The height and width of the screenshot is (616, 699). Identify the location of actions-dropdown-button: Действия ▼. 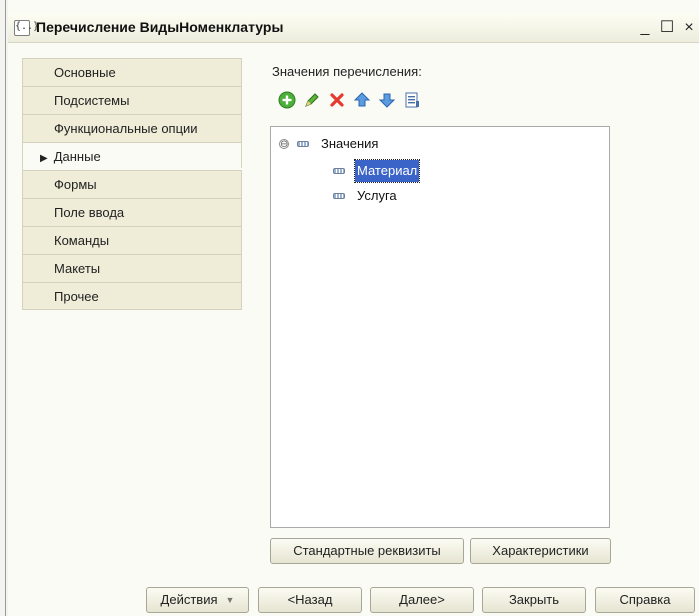
(197, 600).